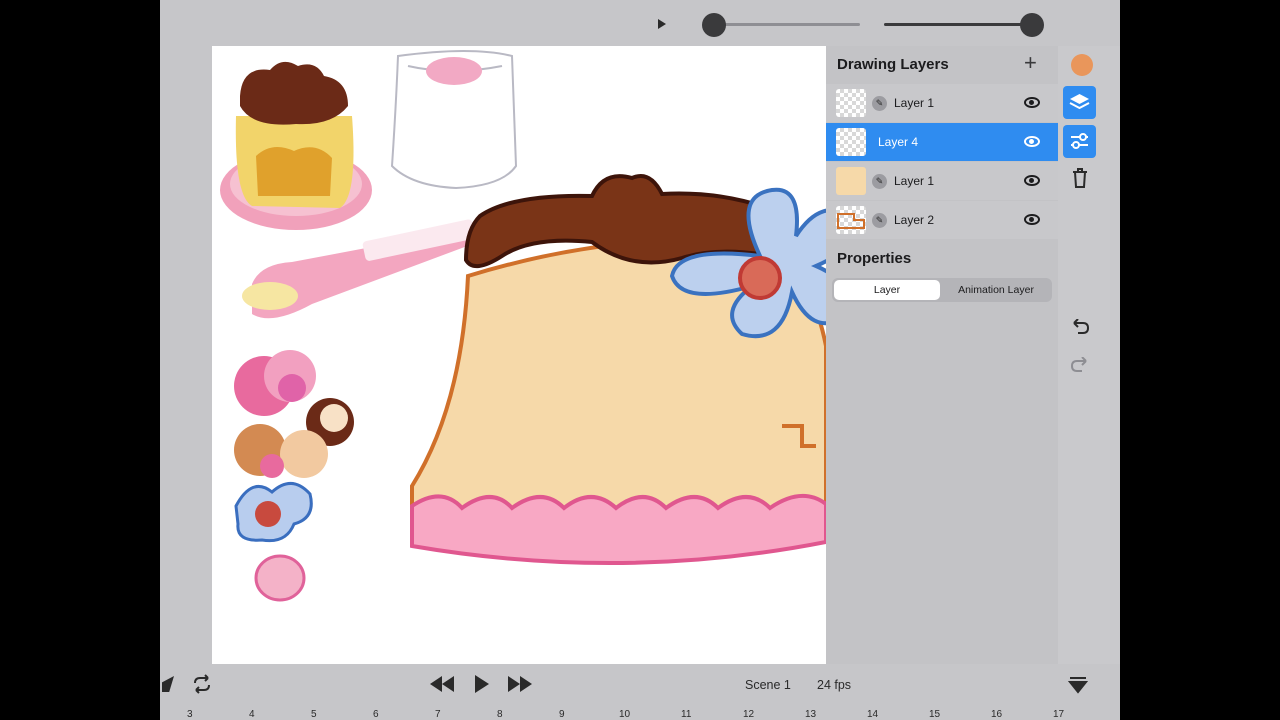 The image size is (1280, 720). What do you see at coordinates (376, 714) in the screenshot?
I see `ruler-tick: 6` at bounding box center [376, 714].